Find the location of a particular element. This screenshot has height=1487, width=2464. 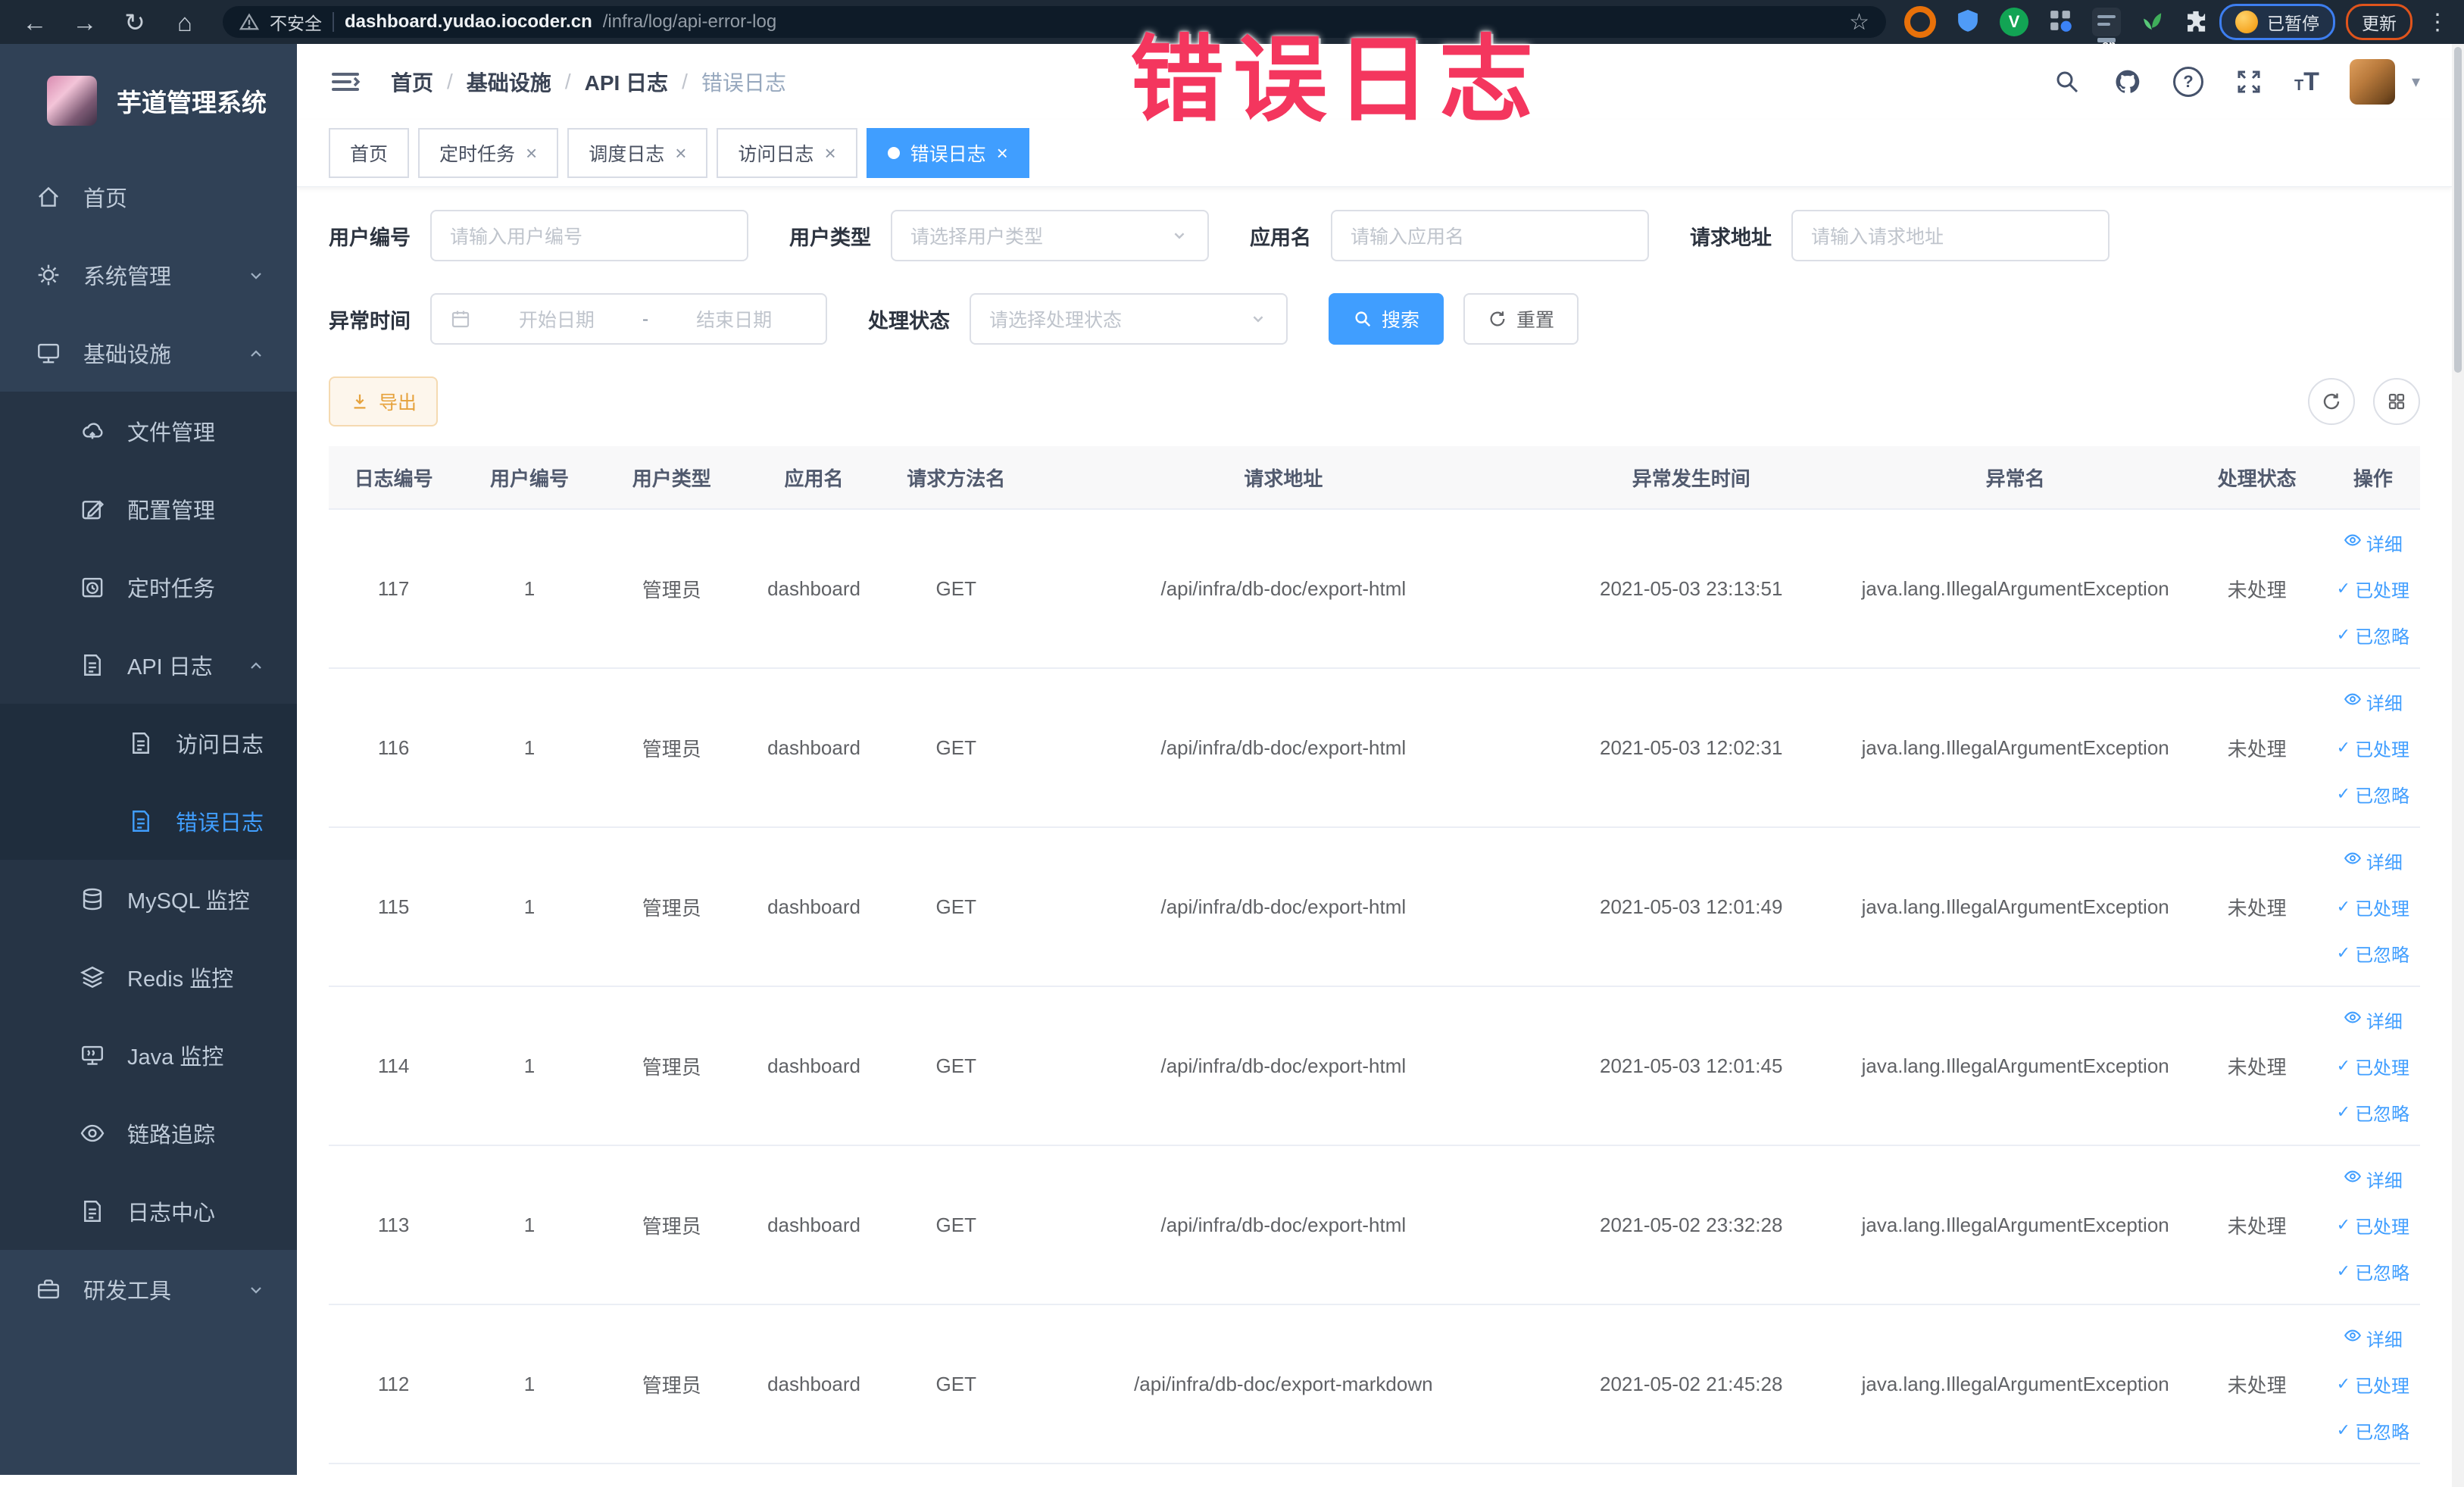

tab-scheduled-tasks: 定时任务 × is located at coordinates (488, 153).